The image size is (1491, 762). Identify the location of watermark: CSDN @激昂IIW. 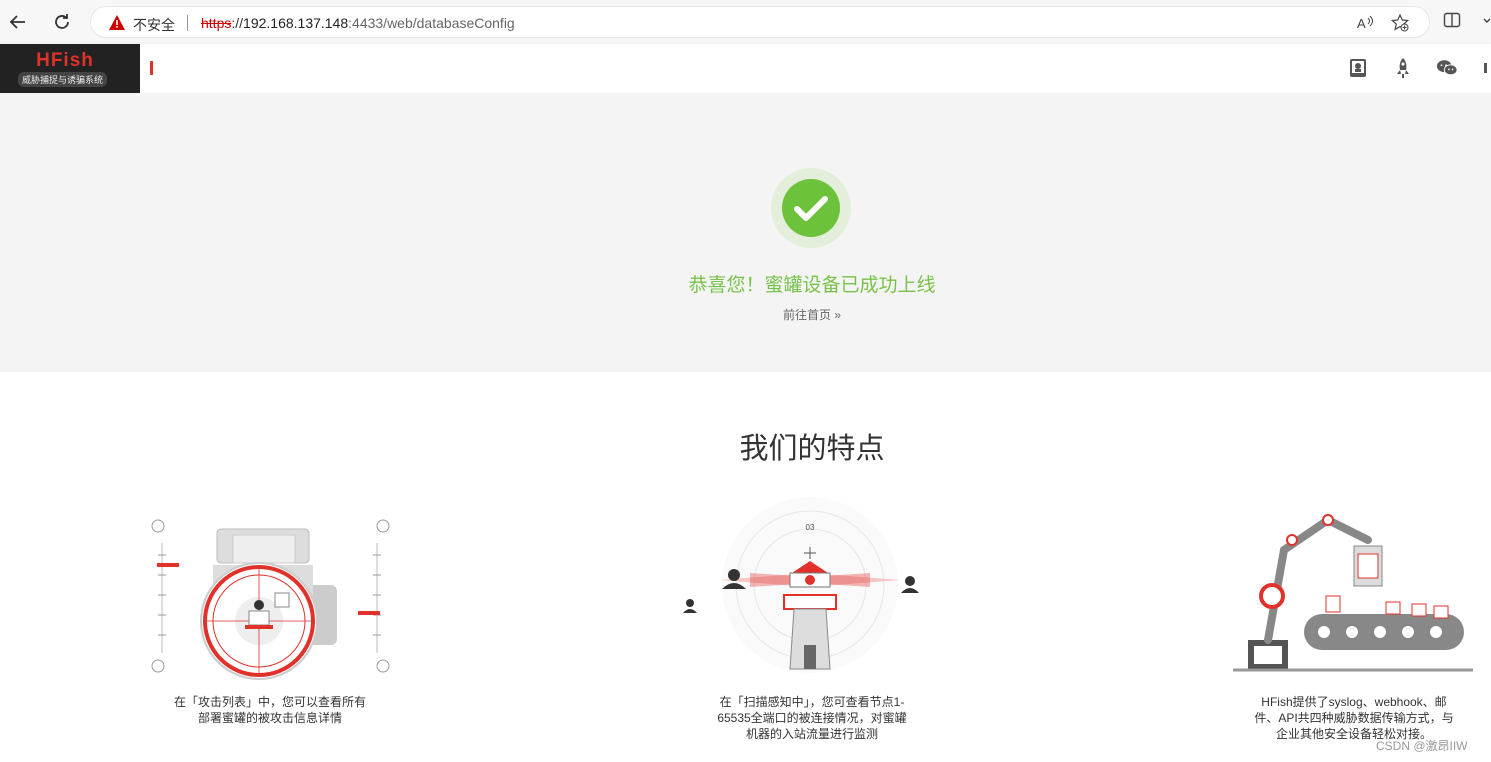
(1422, 746).